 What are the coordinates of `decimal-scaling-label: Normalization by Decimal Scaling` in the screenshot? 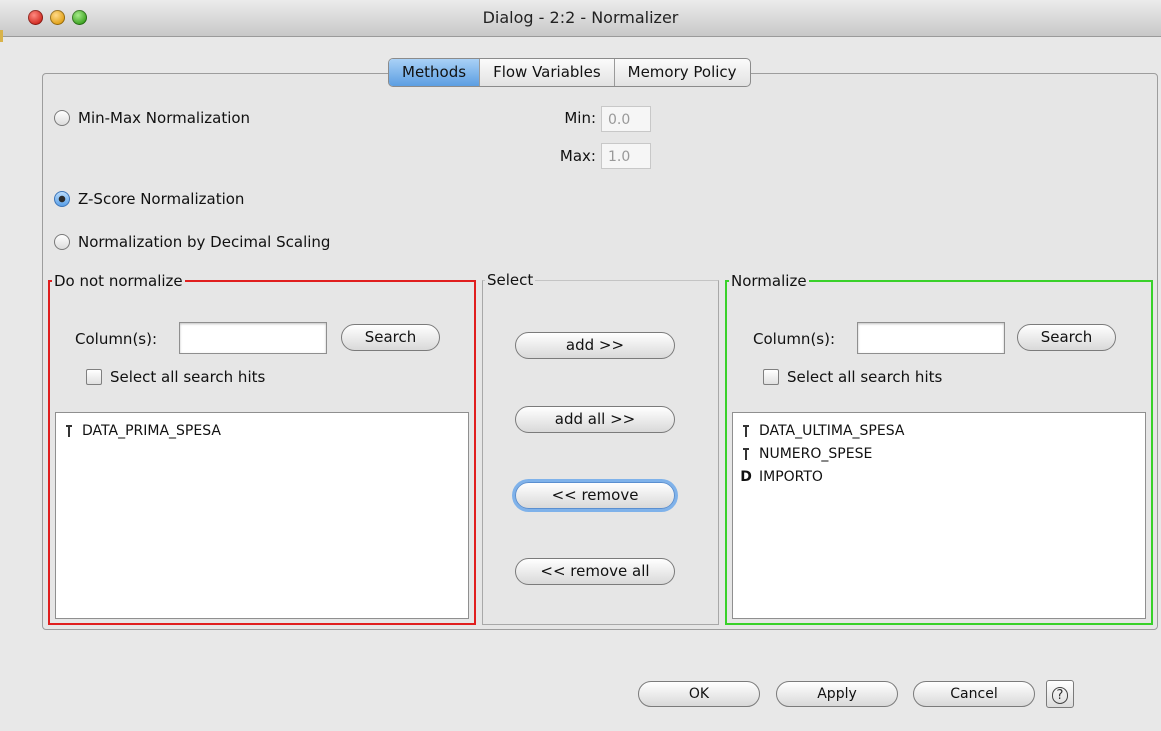 It's located at (204, 242).